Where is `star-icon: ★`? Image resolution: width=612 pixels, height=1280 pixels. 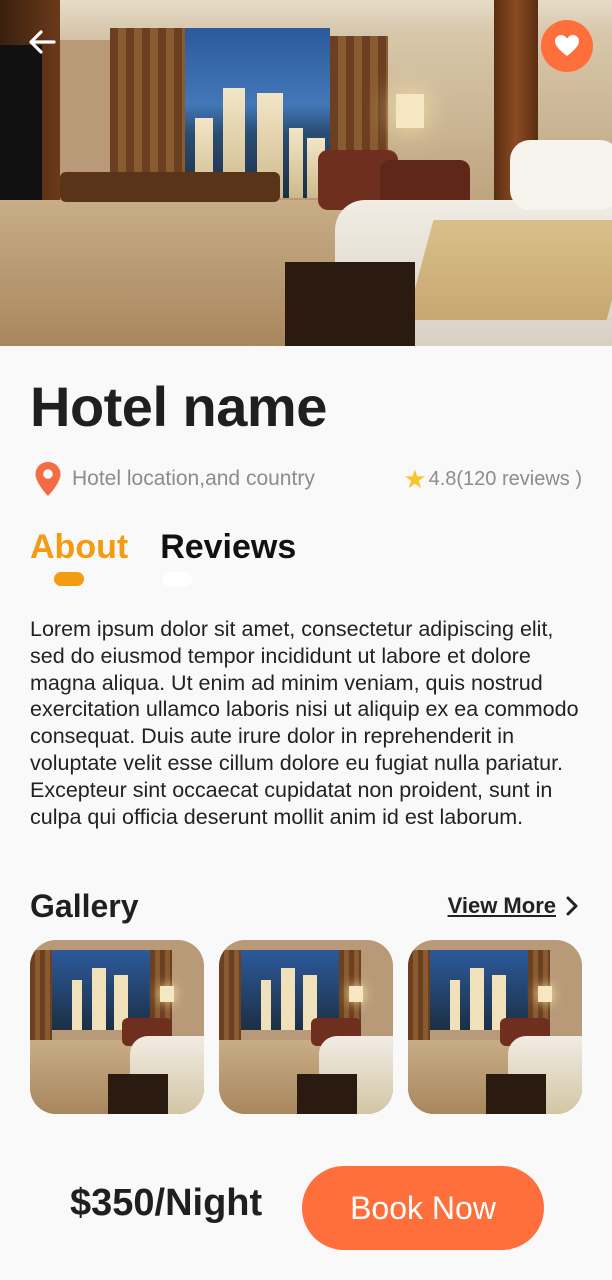 star-icon: ★ is located at coordinates (415, 478).